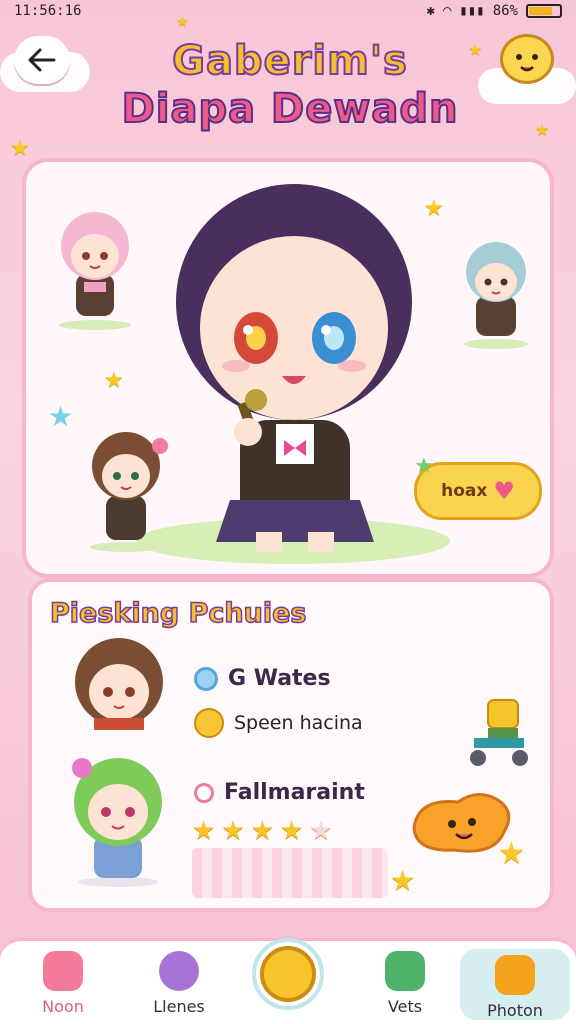 Image resolution: width=576 pixels, height=1024 pixels. I want to click on nav-item-label: Llenes, so click(179, 1006).